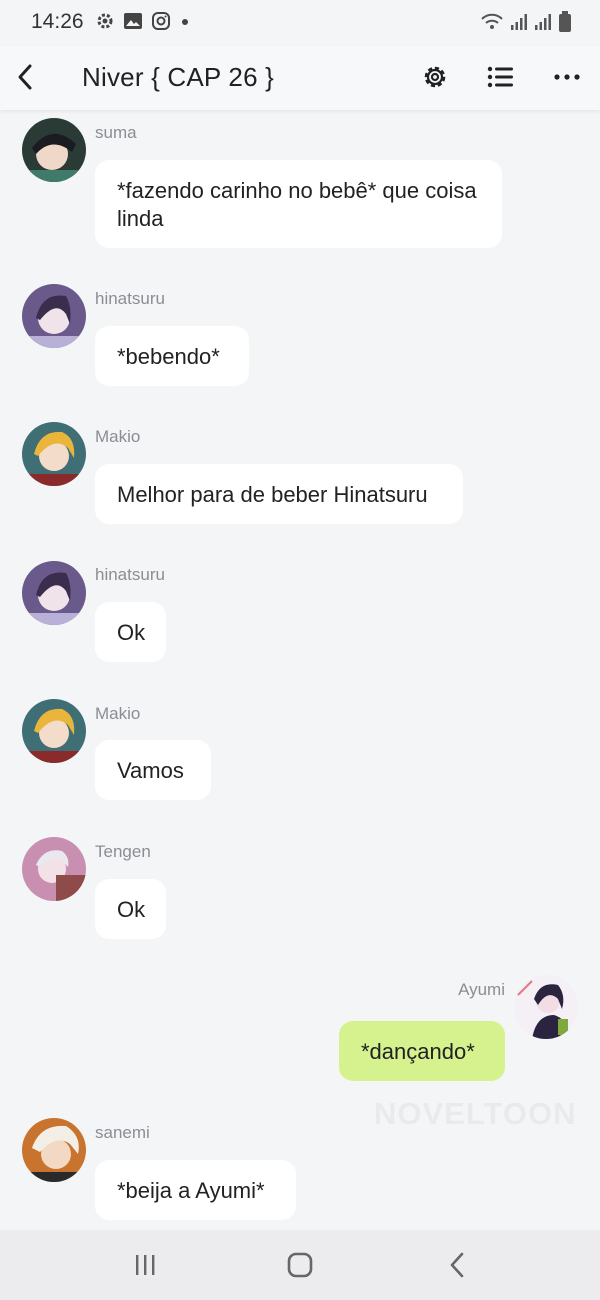 Image resolution: width=600 pixels, height=1300 pixels. What do you see at coordinates (475, 1114) in the screenshot?
I see `watermark: NOVELTOON` at bounding box center [475, 1114].